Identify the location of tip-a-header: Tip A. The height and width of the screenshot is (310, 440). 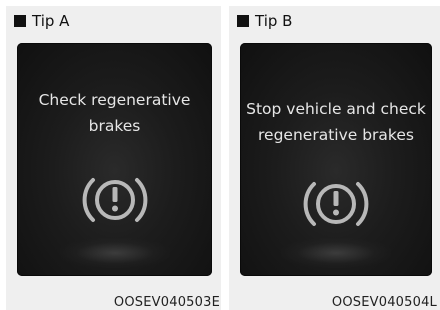
(41, 21).